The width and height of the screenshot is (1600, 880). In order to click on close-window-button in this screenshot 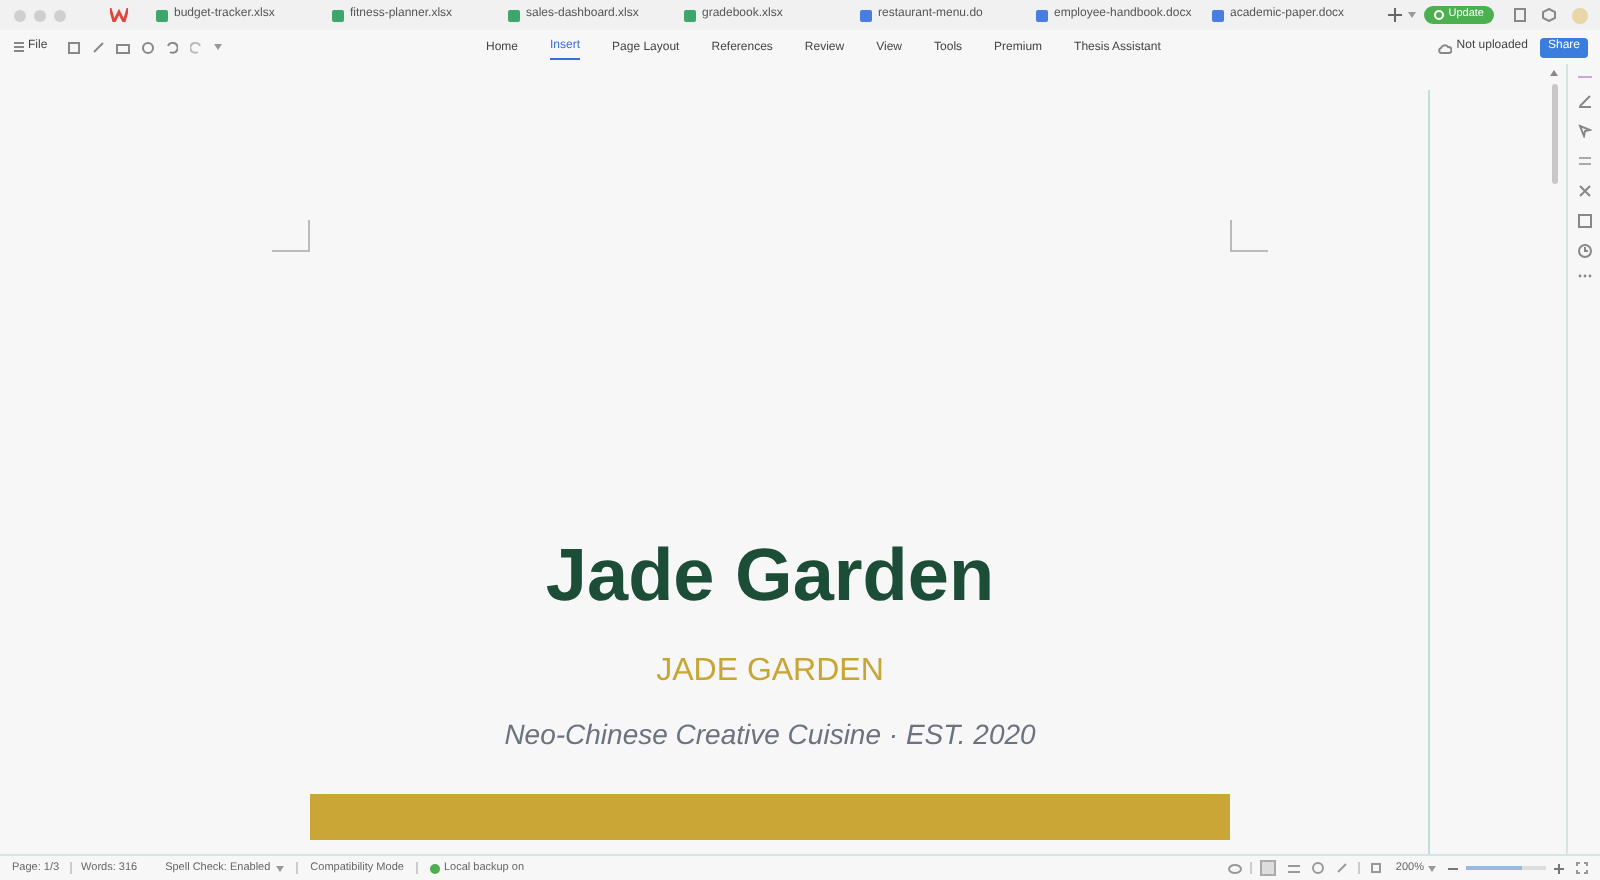, I will do `click(20, 15)`.